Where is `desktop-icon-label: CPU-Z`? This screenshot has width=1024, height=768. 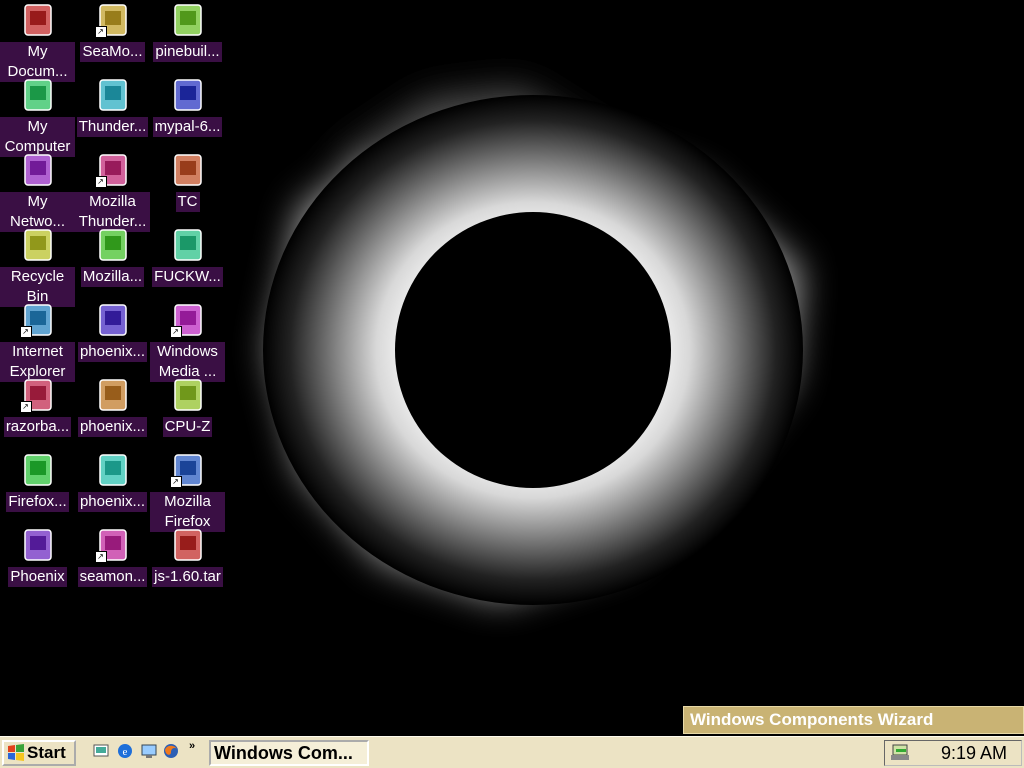
desktop-icon-label: CPU-Z is located at coordinates (187, 427).